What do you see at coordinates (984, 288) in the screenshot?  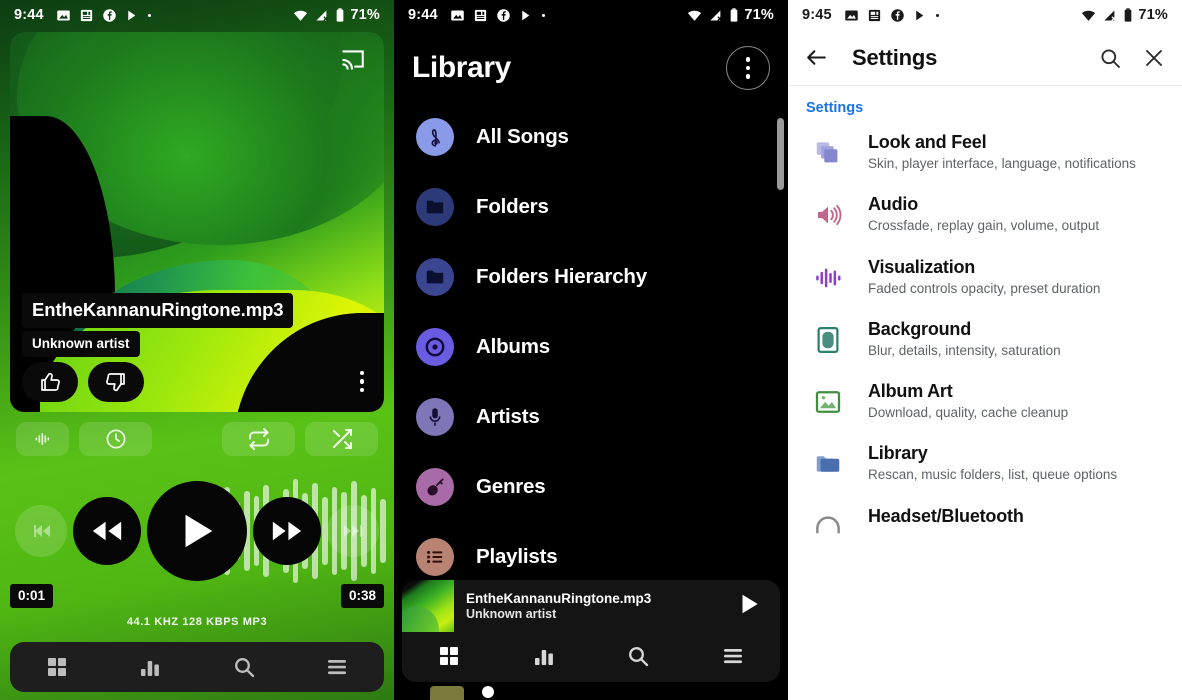 I see `settings-item-desc: Faded controls opacity, preset duration` at bounding box center [984, 288].